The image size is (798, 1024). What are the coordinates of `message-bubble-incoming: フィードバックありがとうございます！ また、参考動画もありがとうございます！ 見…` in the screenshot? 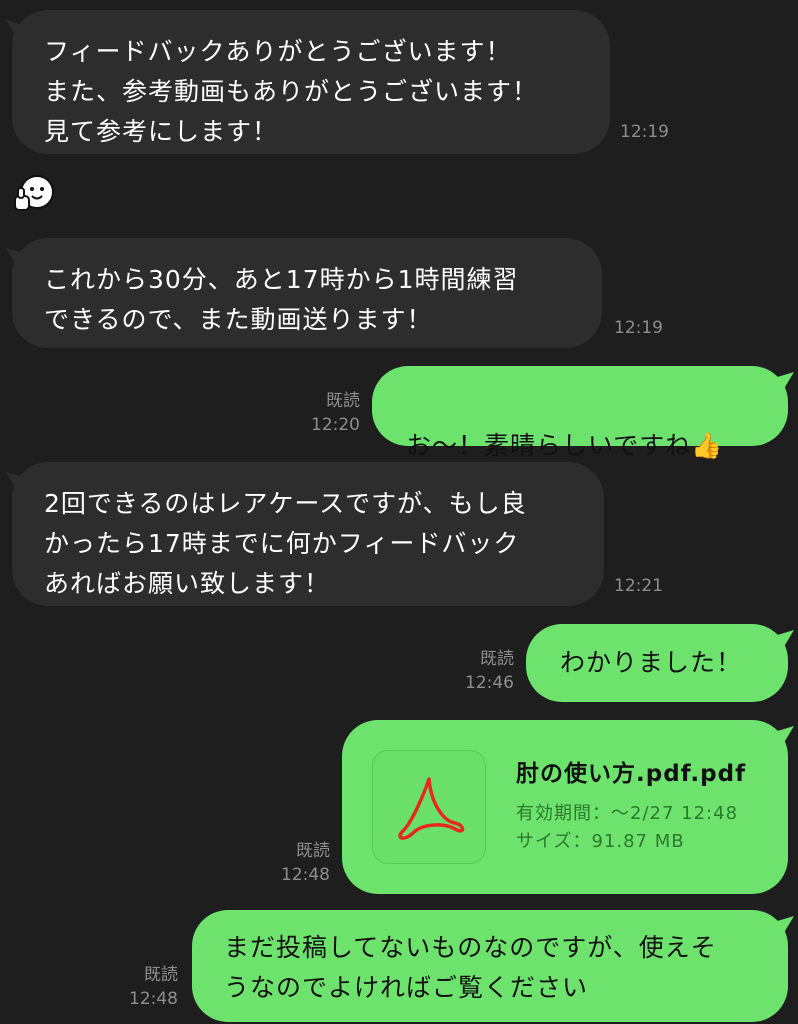 It's located at (311, 82).